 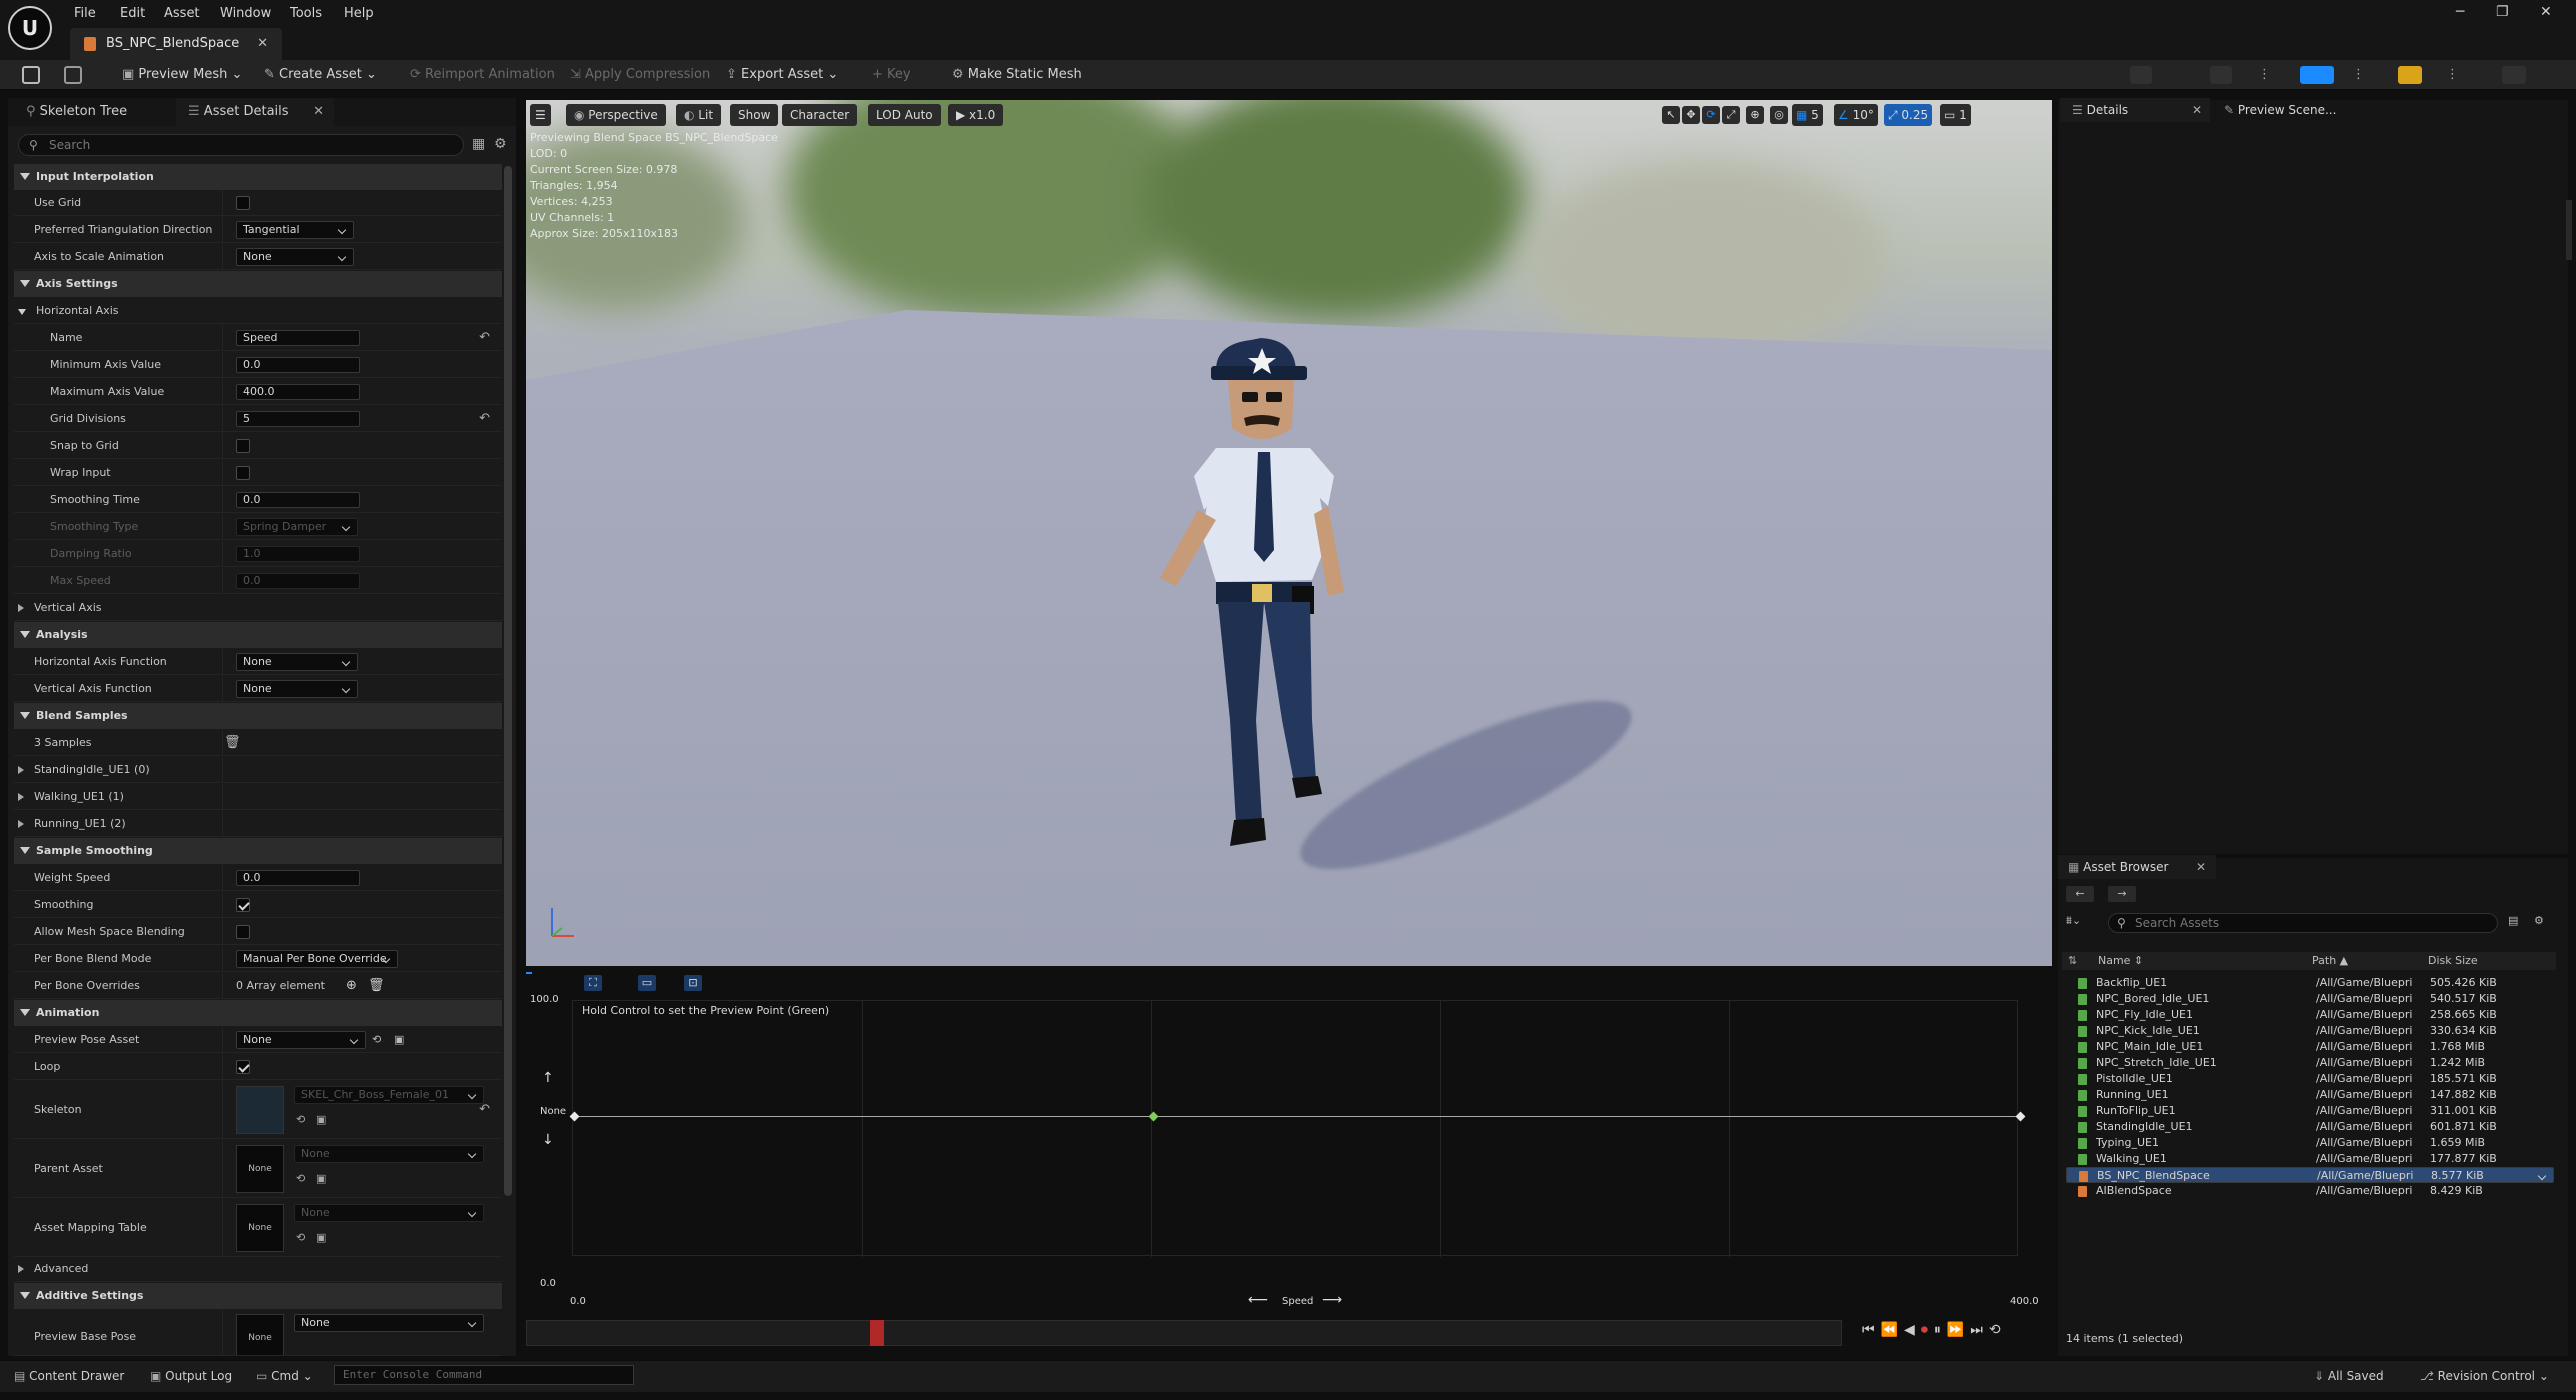 I want to click on select-tool-icon: ↖, so click(x=1671, y=115).